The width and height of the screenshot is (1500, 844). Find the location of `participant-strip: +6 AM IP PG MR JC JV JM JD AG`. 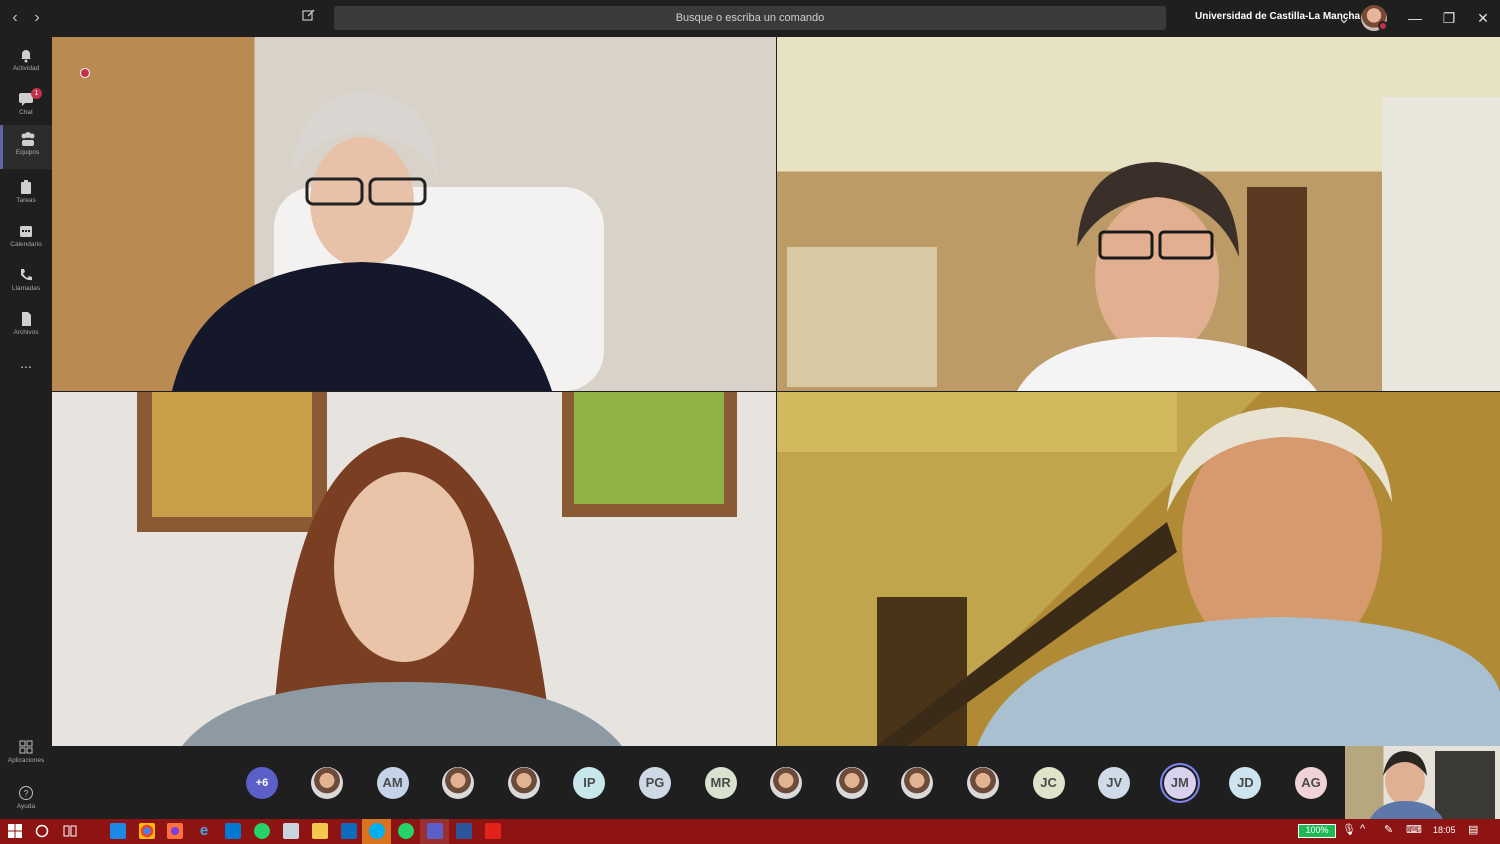

participant-strip: +6 AM IP PG MR JC JV JM JD AG is located at coordinates (776, 782).